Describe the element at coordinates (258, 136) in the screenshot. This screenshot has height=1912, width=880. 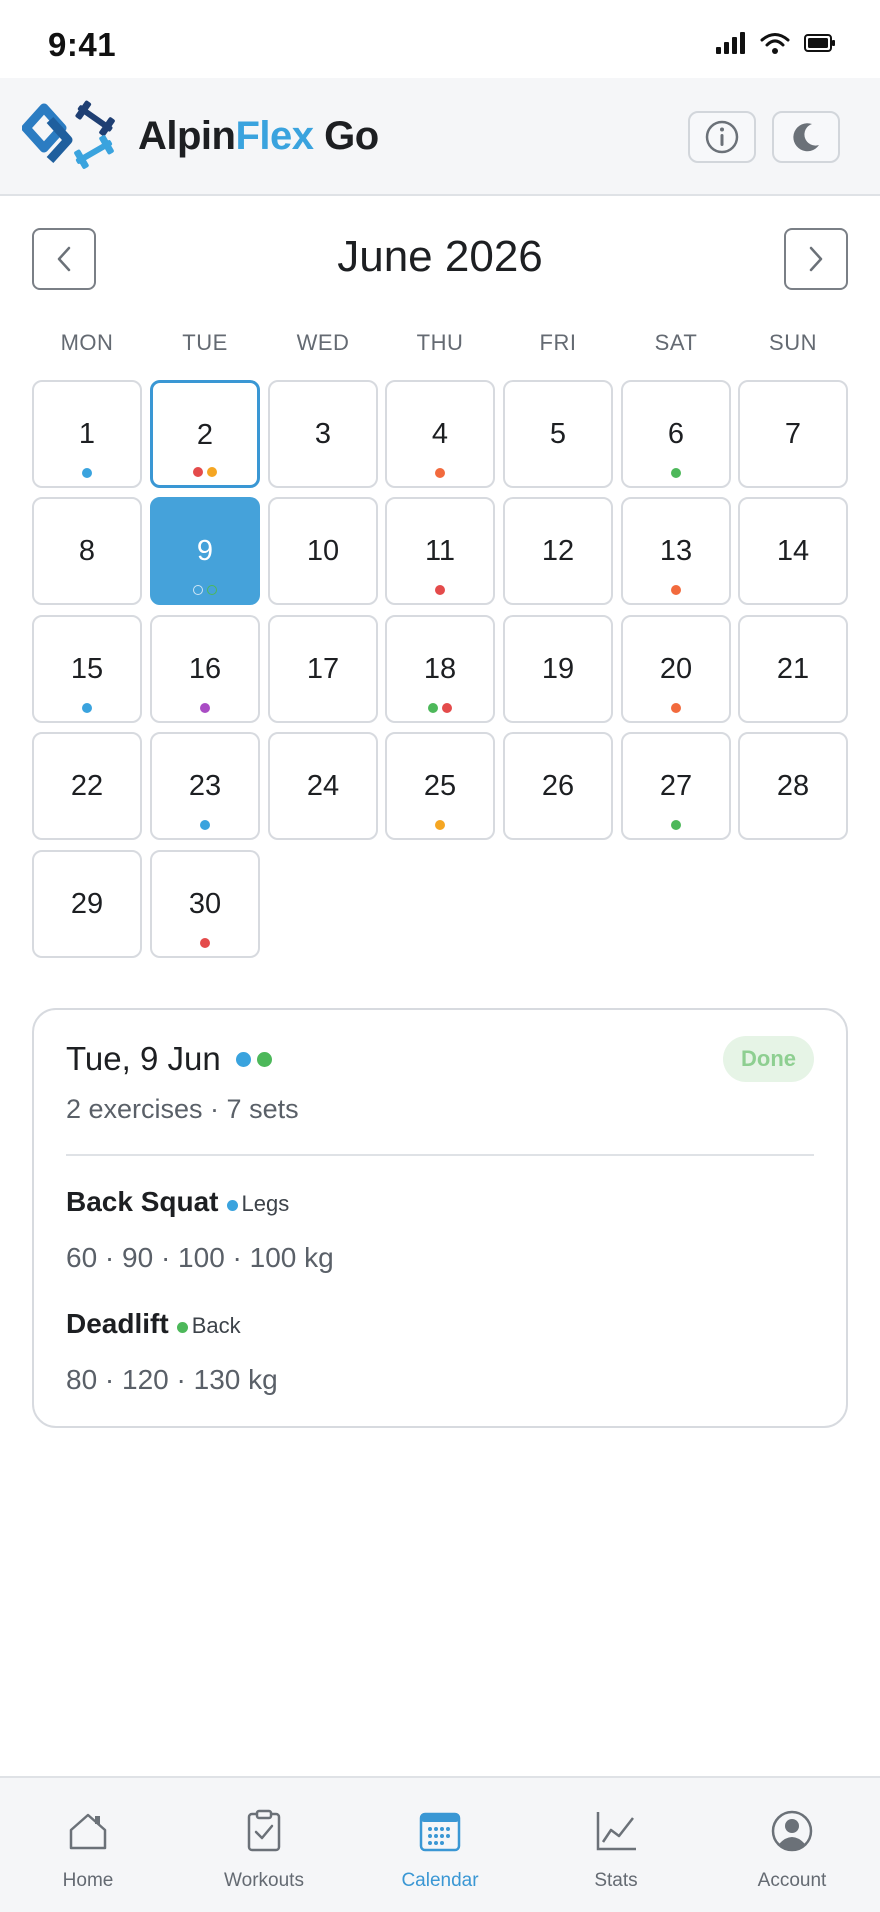
I see `app-brand: AlpinFlex Go` at that location.